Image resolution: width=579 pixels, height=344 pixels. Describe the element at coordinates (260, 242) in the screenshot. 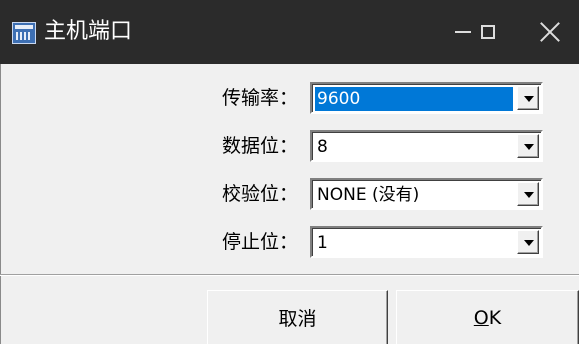

I see `stop-bits-label: 停止位：` at that location.